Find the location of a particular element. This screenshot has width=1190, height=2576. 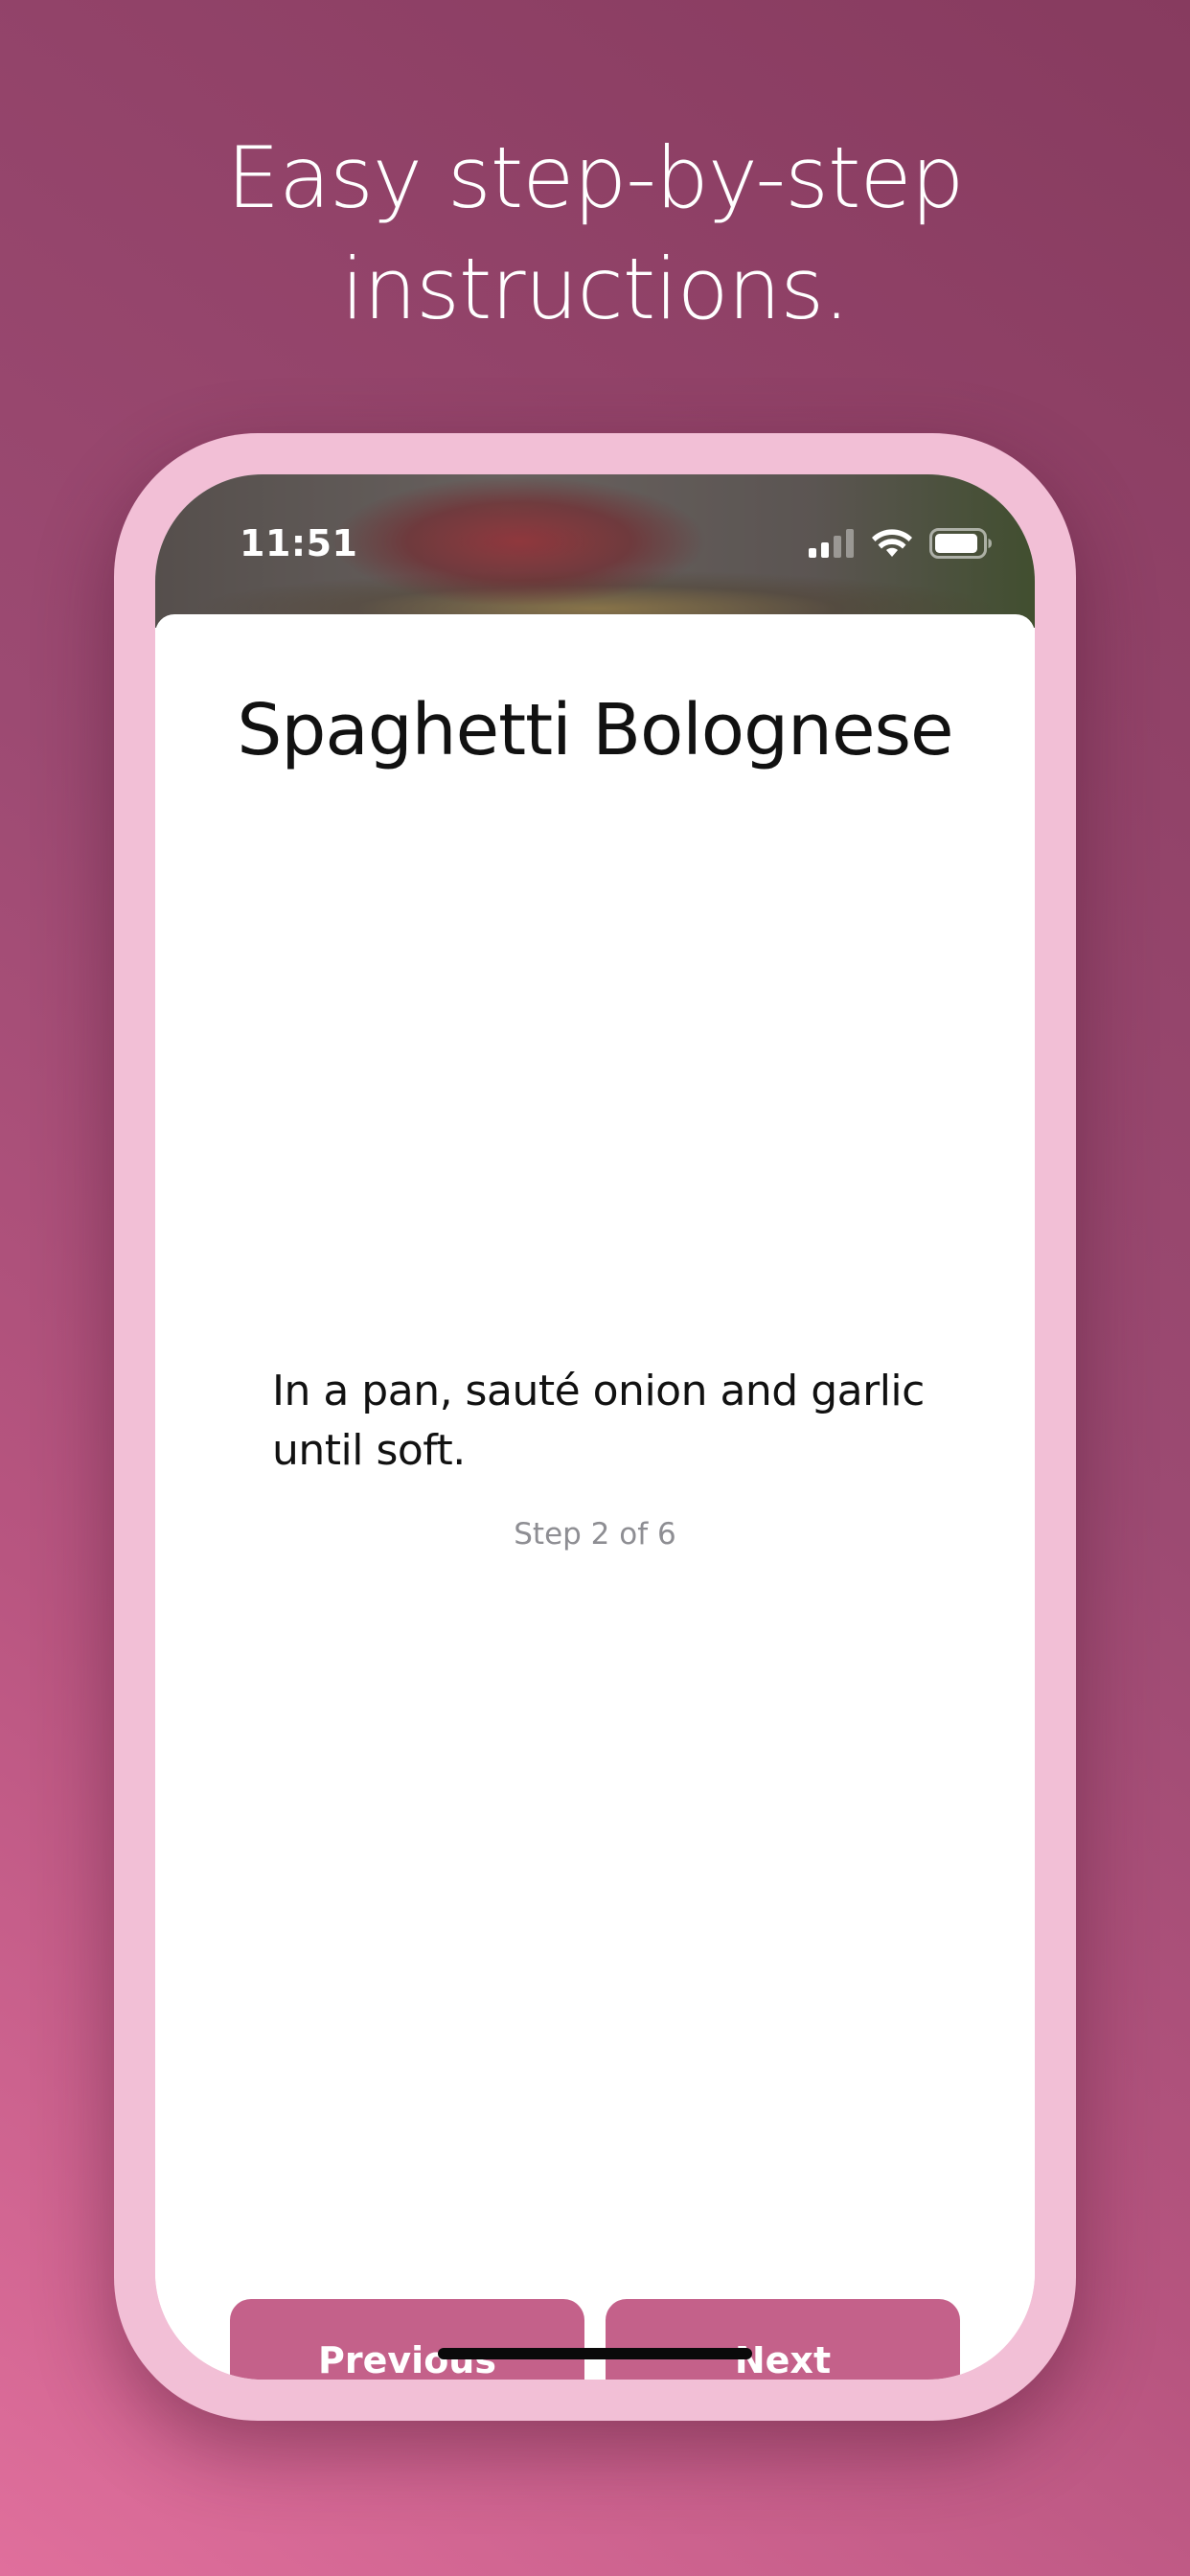

previous-step-button: Previous is located at coordinates (407, 2340).